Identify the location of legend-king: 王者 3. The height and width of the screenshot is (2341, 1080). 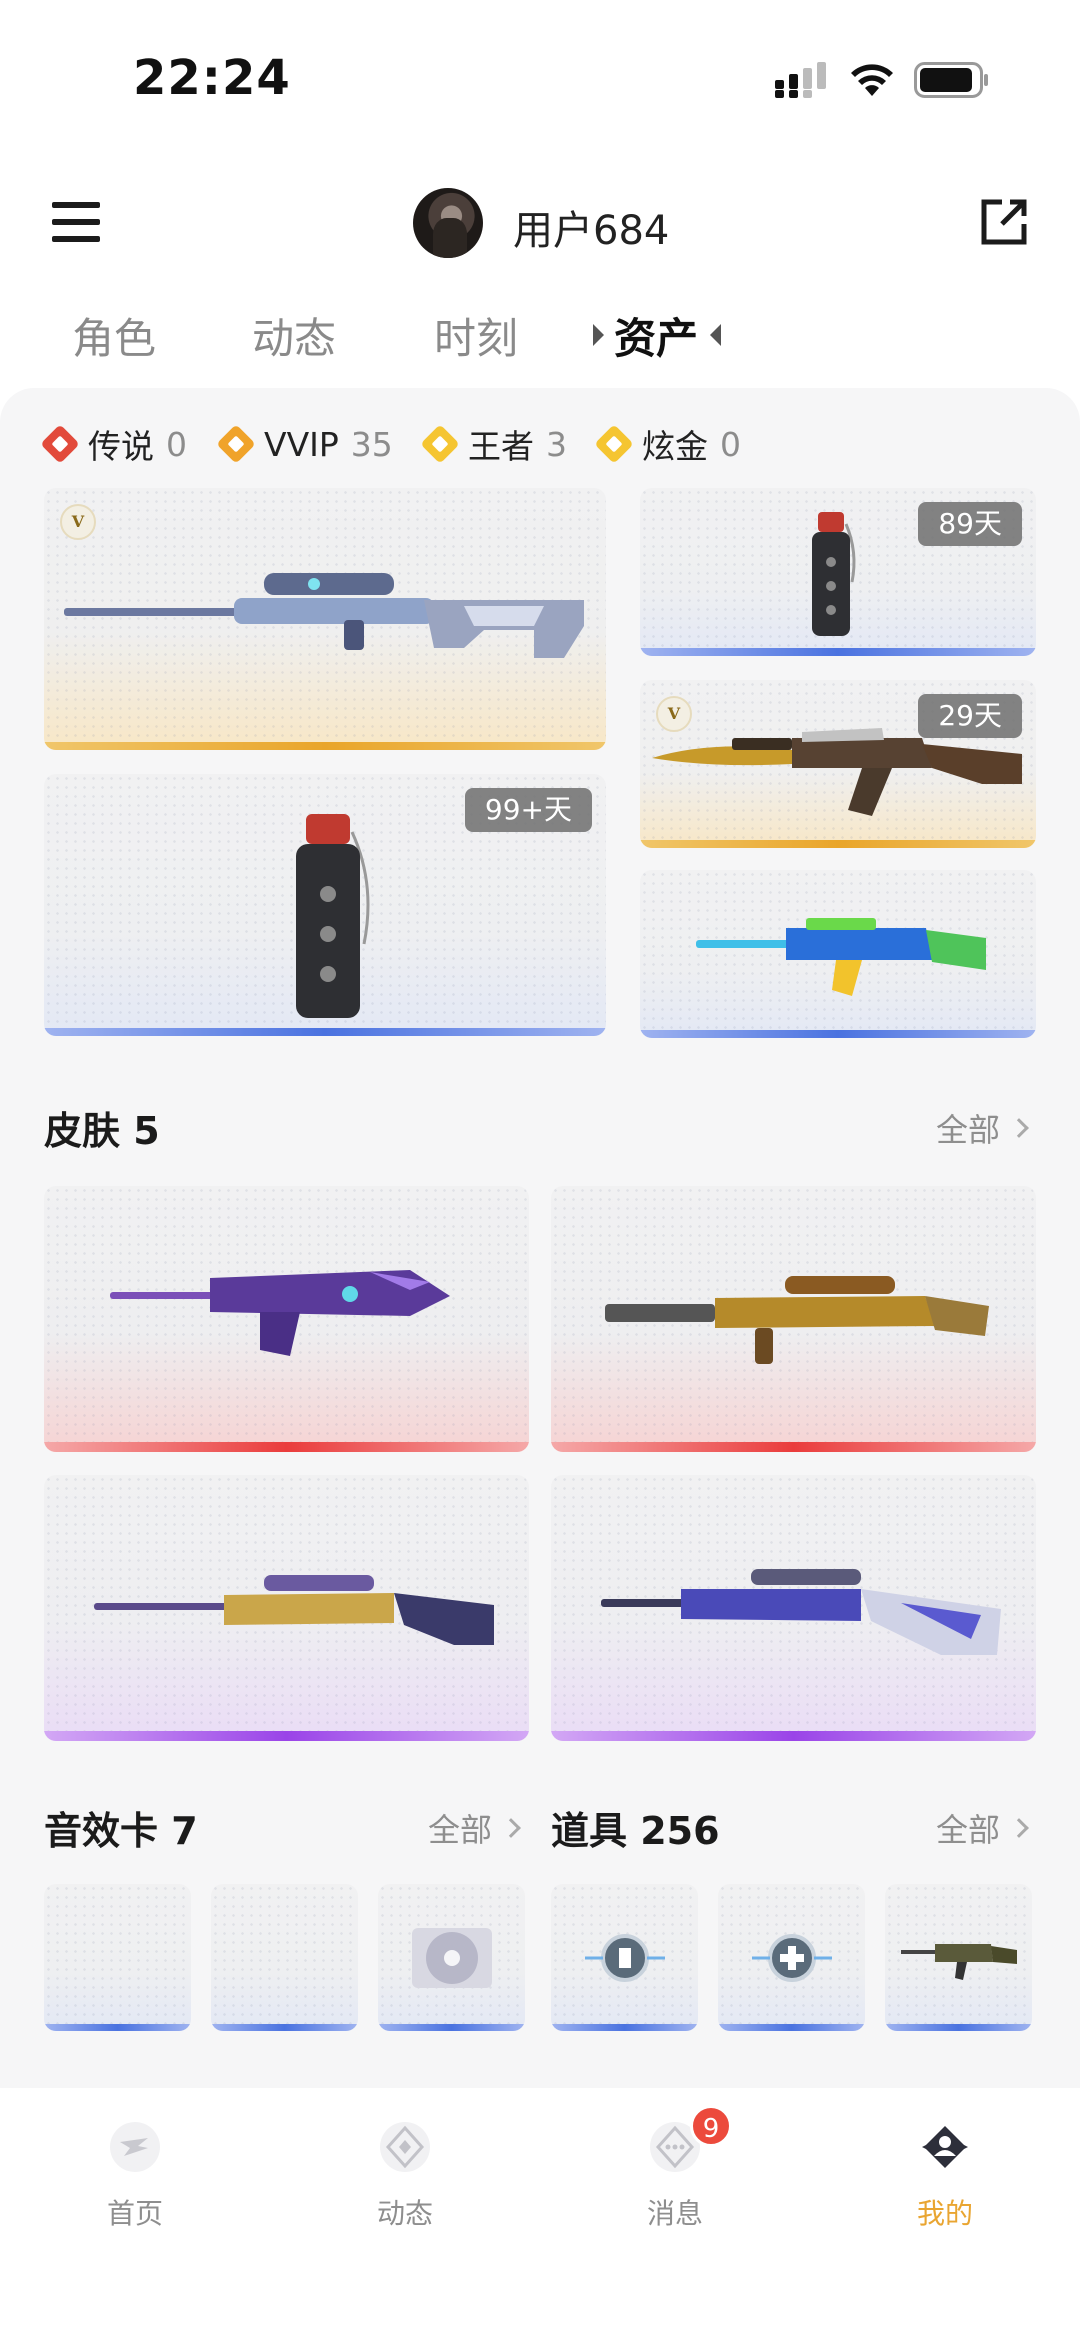
(493, 445).